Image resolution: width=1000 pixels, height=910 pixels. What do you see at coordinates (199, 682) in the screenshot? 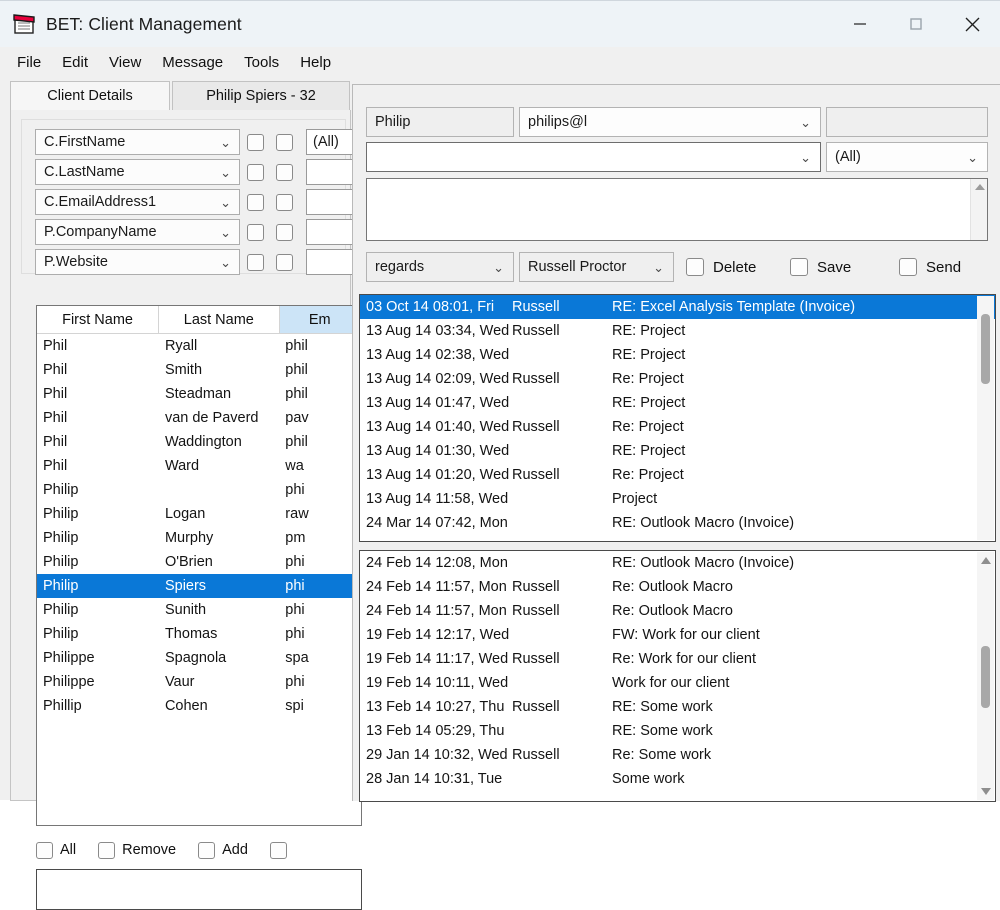
I see `client-row: Philippe Vaur phi` at bounding box center [199, 682].